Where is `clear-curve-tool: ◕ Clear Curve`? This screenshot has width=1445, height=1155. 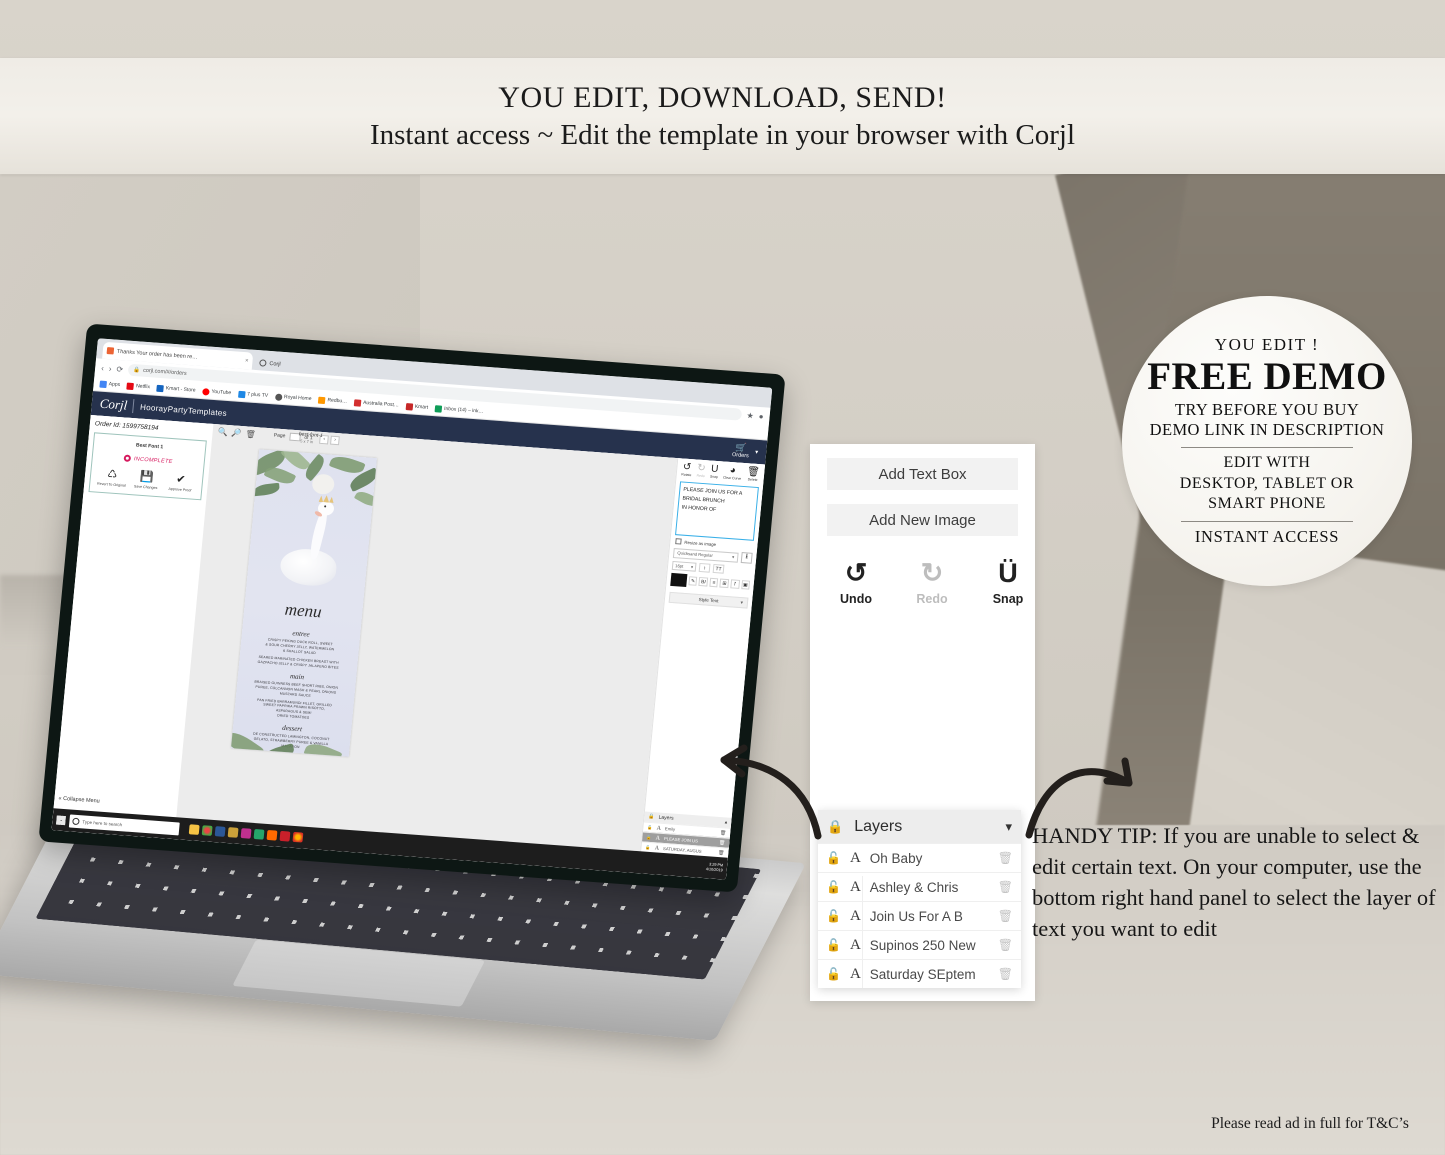
clear-curve-tool: ◕ Clear Curve is located at coordinates (732, 473).